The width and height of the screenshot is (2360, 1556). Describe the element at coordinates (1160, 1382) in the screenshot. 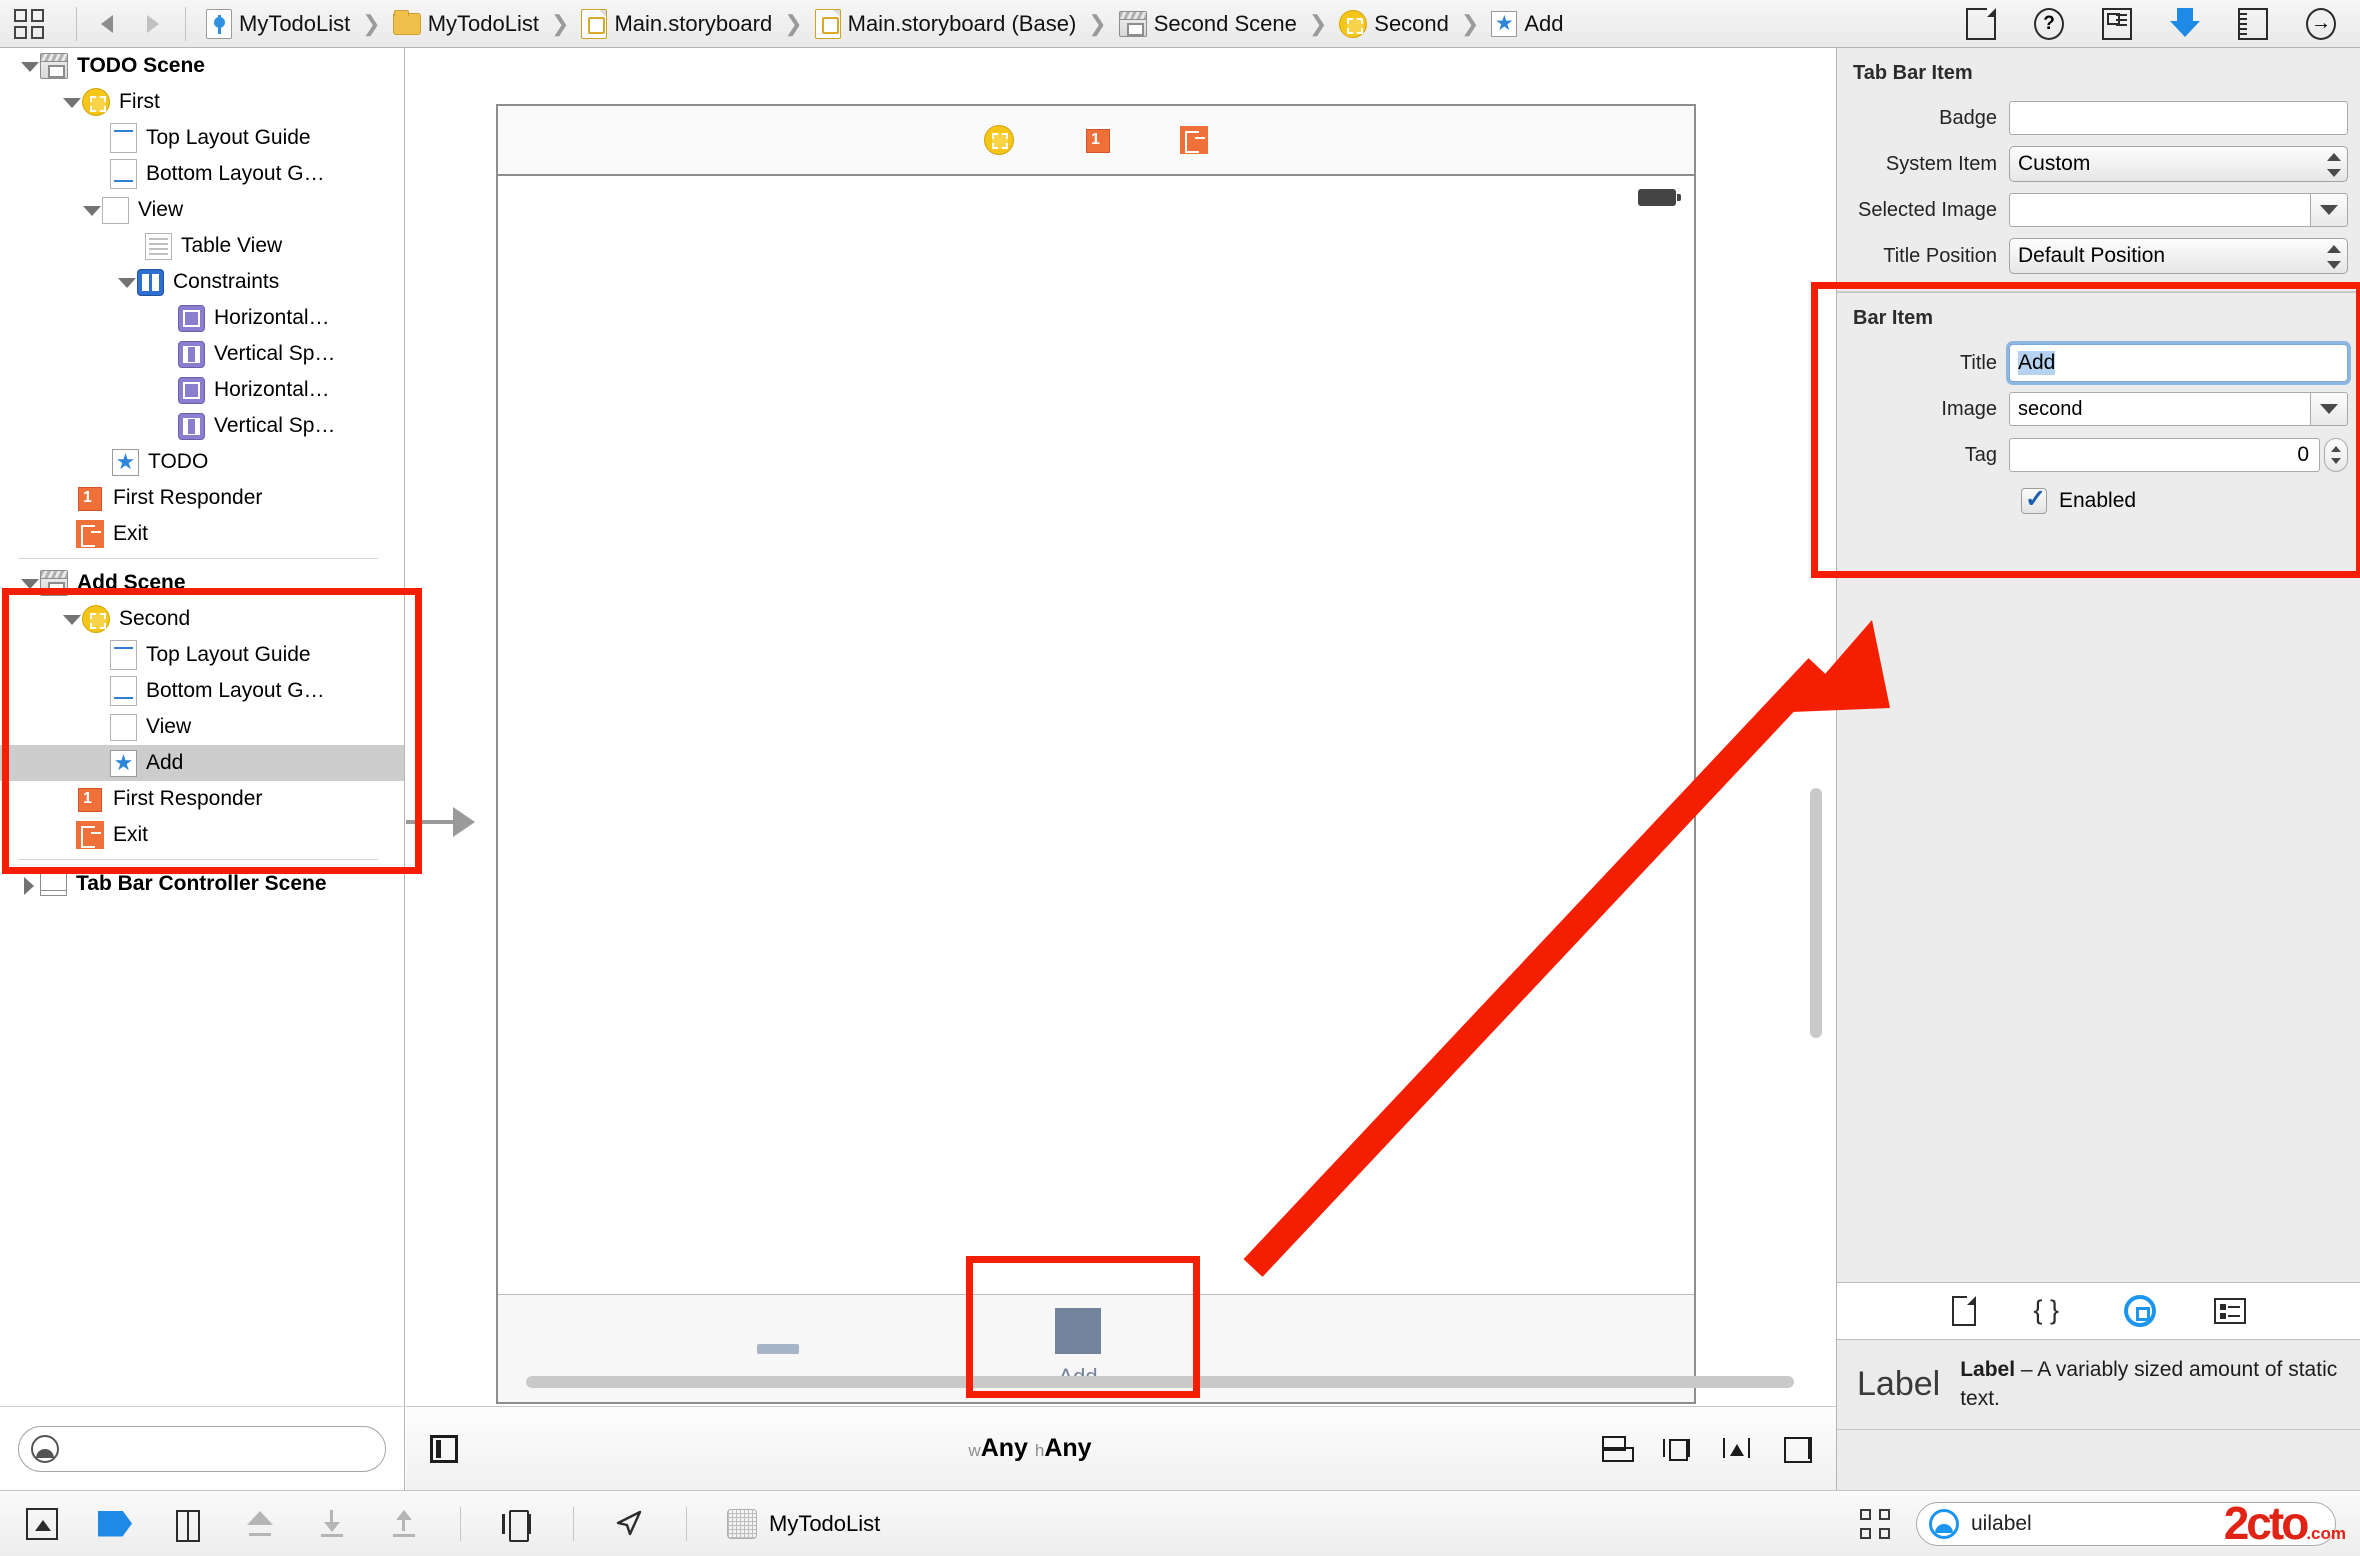

I see `canvas-horizontal-scrollbar` at that location.